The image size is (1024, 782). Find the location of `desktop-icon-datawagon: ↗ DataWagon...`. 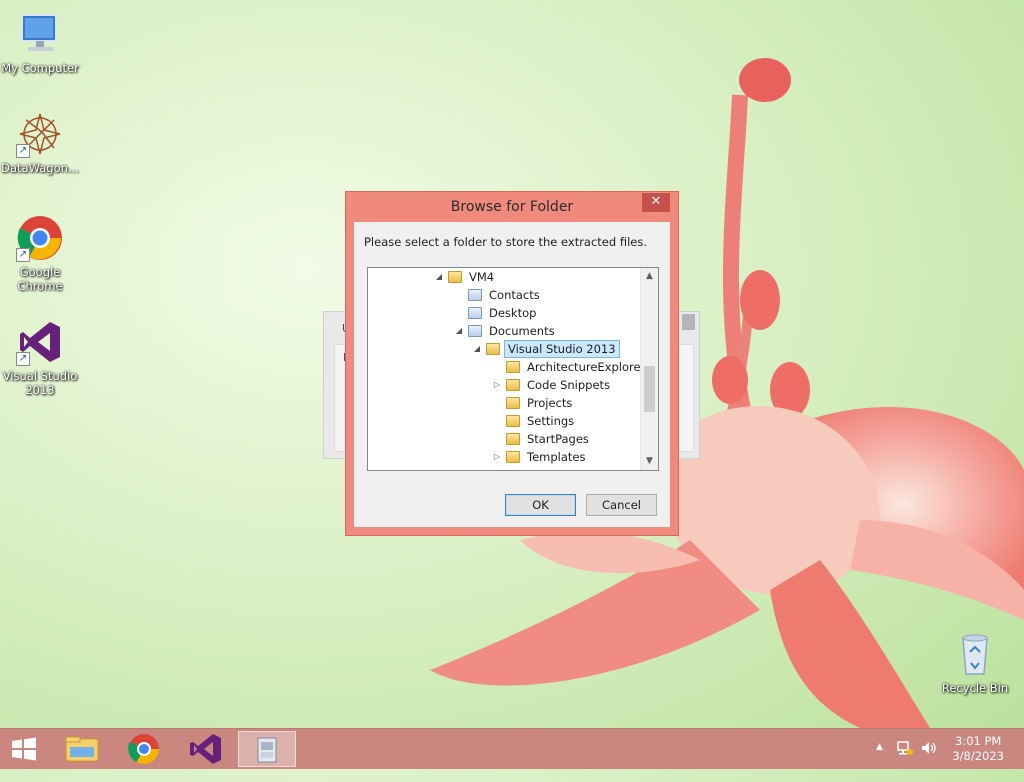

desktop-icon-datawagon: ↗ DataWagon... is located at coordinates (40, 142).